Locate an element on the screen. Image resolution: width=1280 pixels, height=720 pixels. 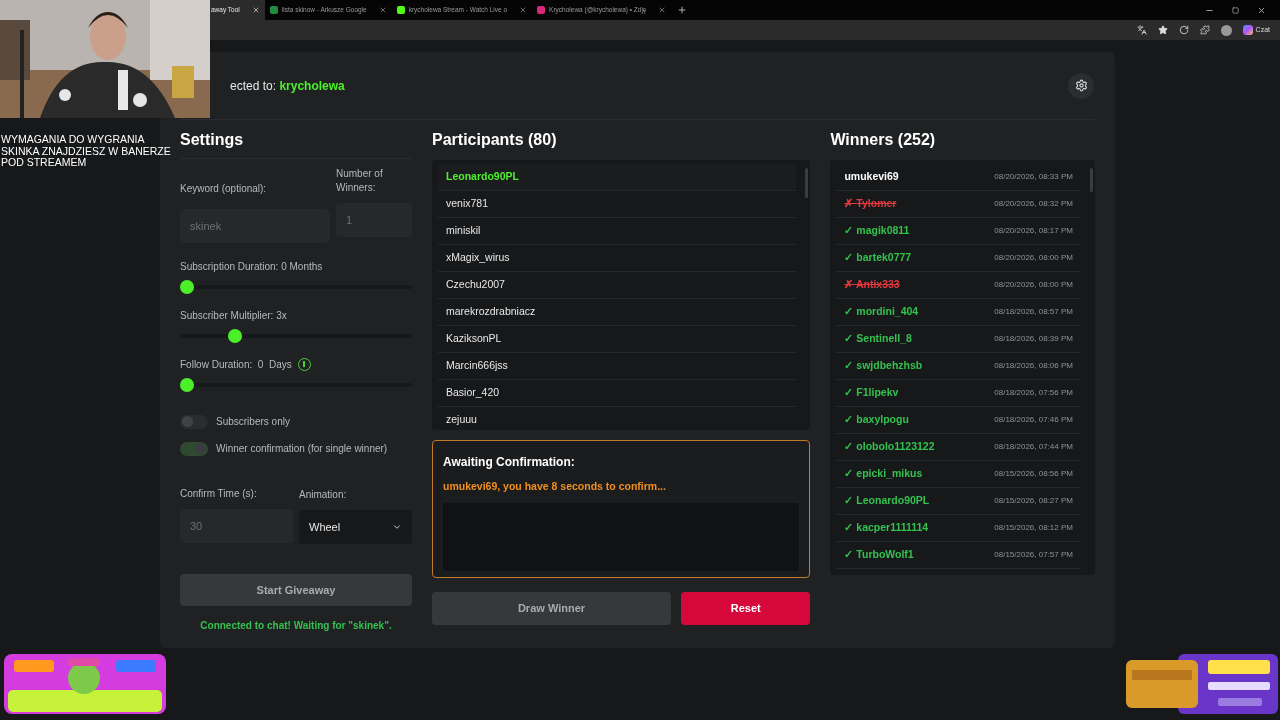
confirm-time-label: Confirm Time (s): is located at coordinates (219, 494).